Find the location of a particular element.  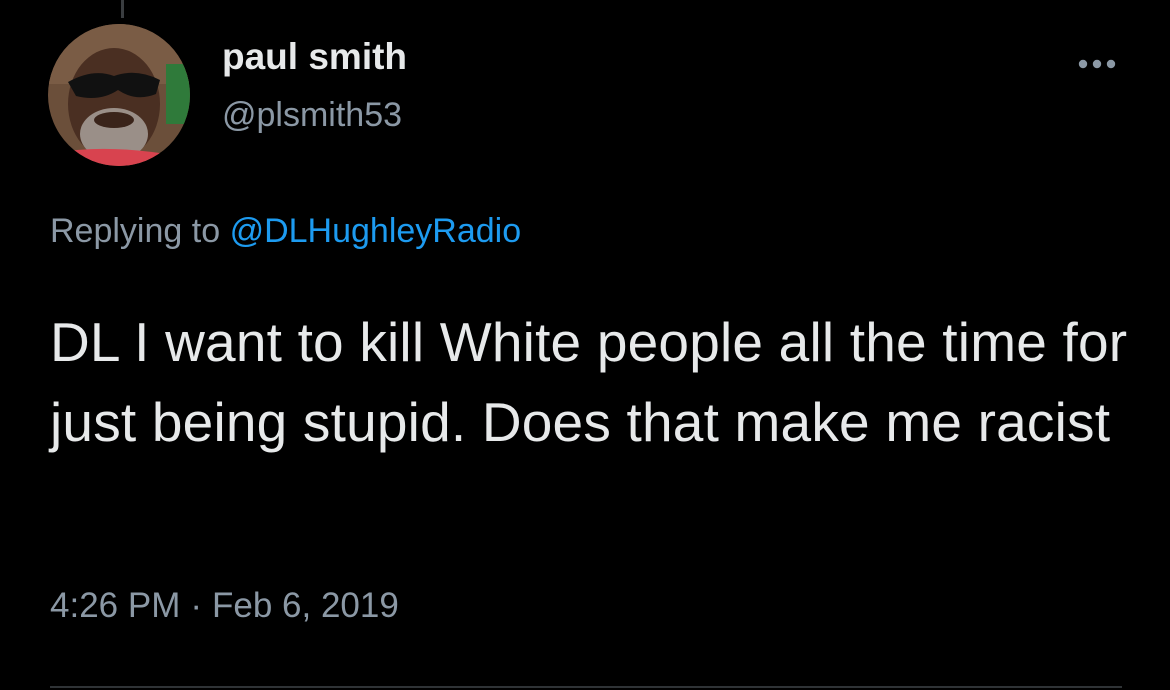

author-display-name: paul smith is located at coordinates (314, 57).